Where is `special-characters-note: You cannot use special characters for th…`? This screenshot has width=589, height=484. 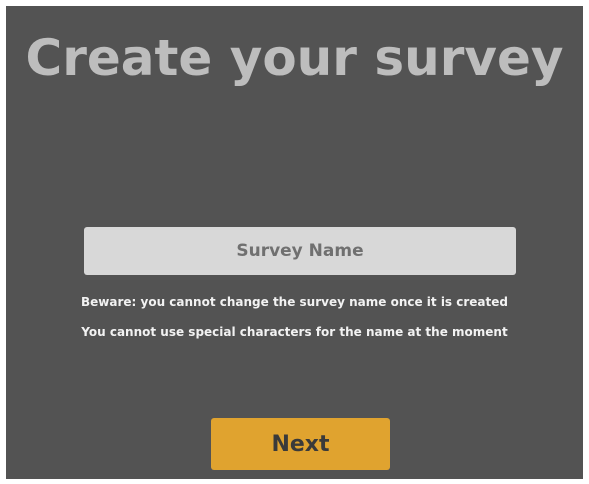 special-characters-note: You cannot use special characters for th… is located at coordinates (294, 332).